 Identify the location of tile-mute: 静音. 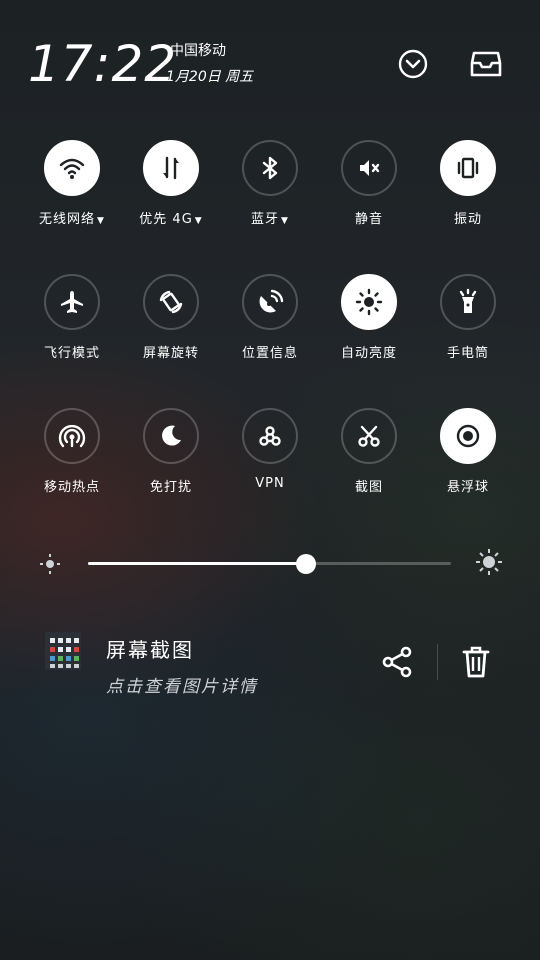
(369, 183).